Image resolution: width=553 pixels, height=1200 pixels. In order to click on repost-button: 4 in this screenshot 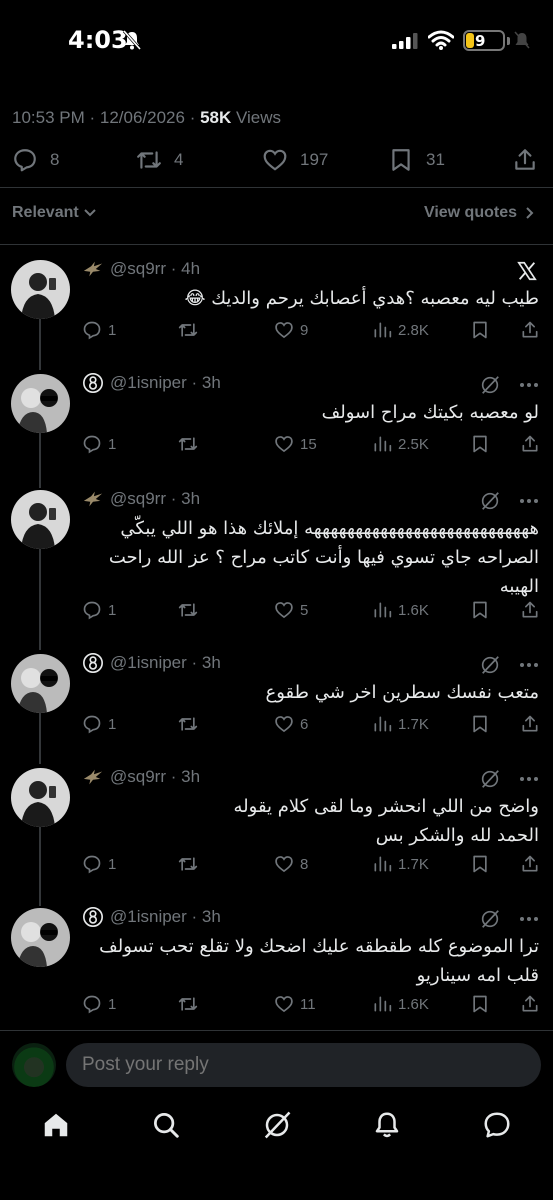, I will do `click(159, 160)`.